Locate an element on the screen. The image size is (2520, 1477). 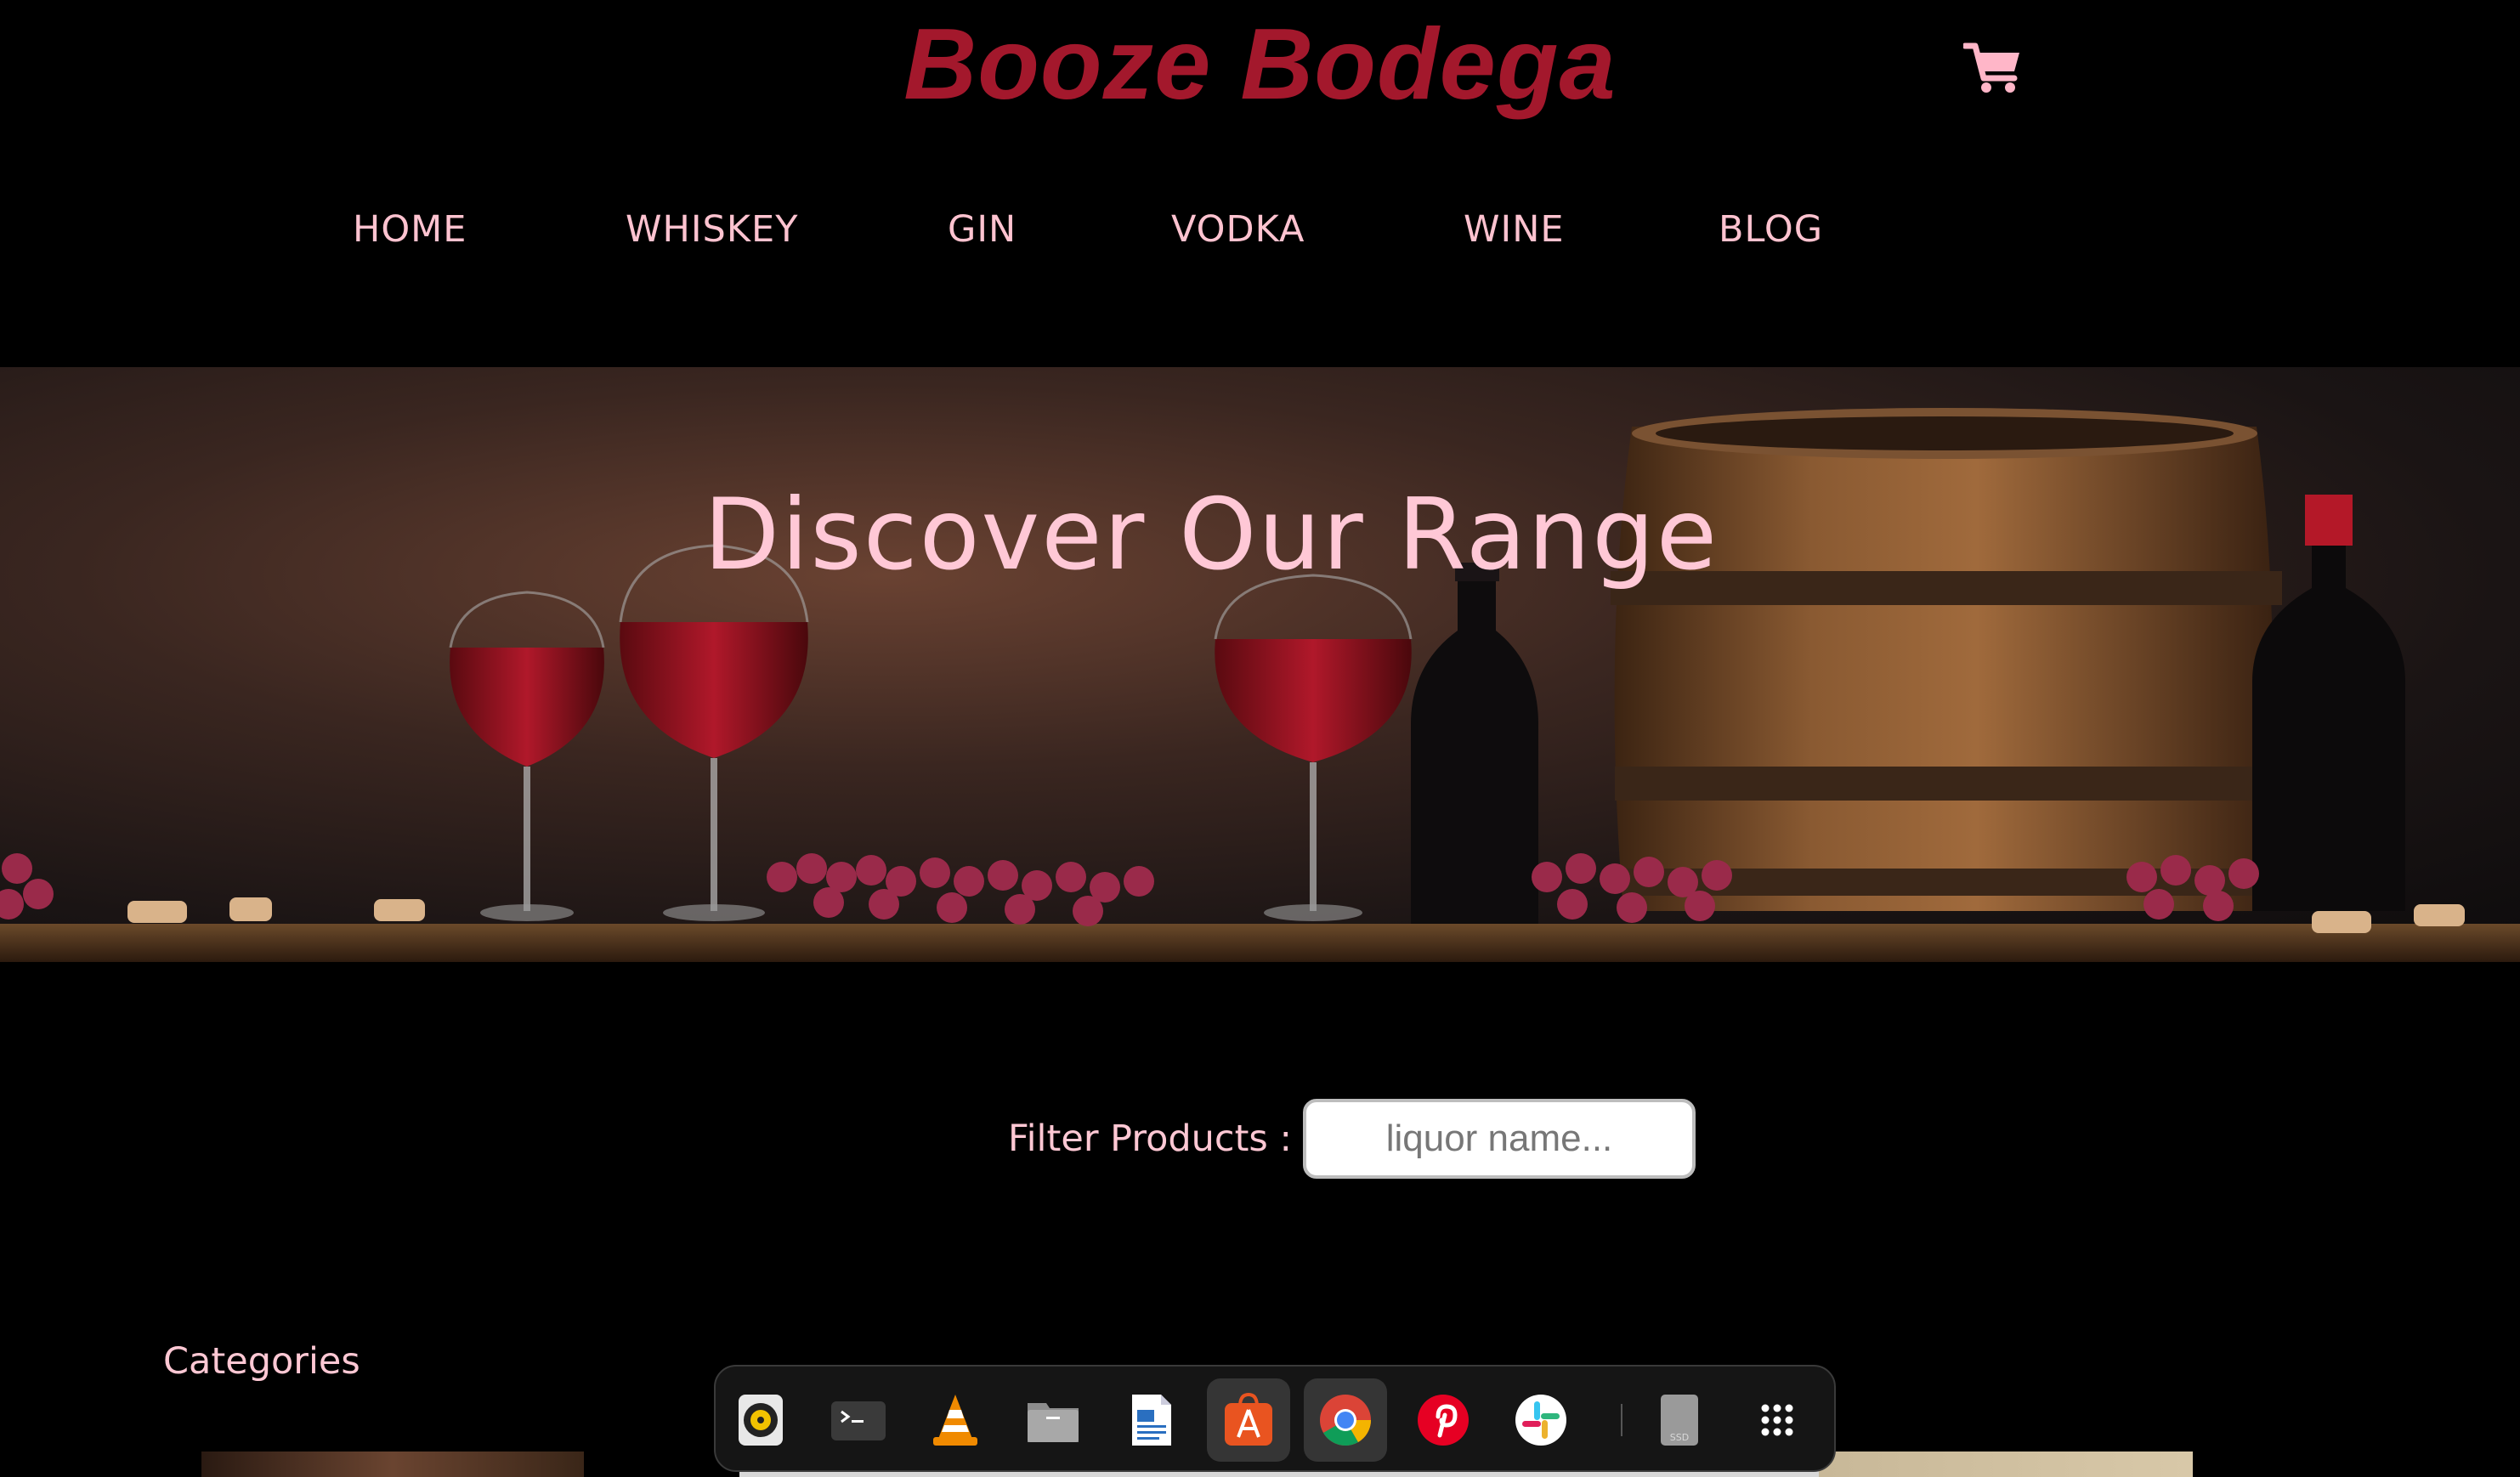
dock-item-text-editor is located at coordinates (1150, 1420).